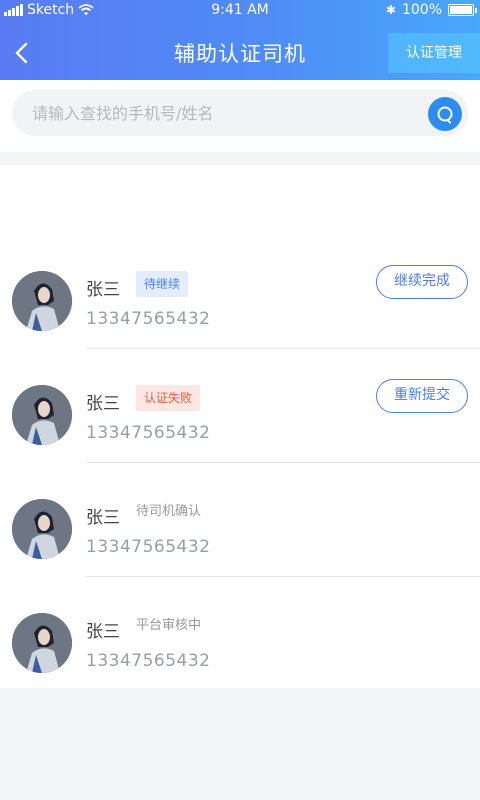 This screenshot has width=480, height=800. What do you see at coordinates (240, 406) in the screenshot?
I see `list-item: 张三 认证失败 13347565432 重新提交` at bounding box center [240, 406].